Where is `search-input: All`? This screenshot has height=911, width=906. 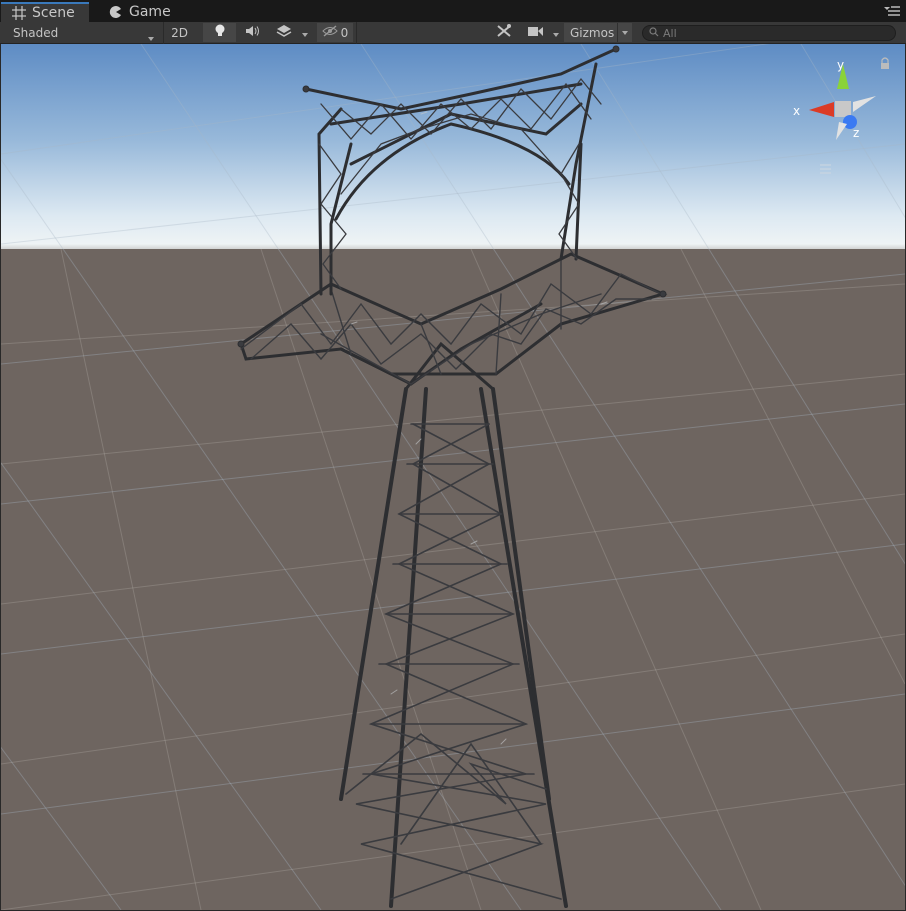 search-input: All is located at coordinates (769, 33).